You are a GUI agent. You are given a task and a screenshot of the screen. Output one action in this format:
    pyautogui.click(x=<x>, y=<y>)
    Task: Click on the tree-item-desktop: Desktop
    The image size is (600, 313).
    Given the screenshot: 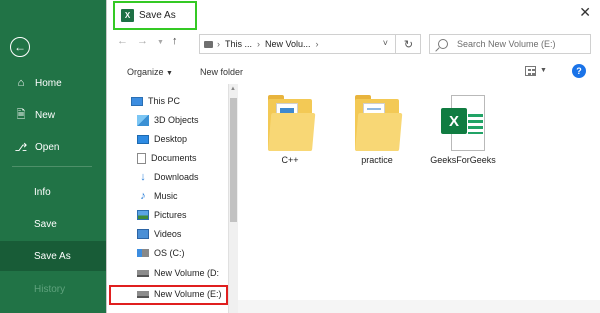 What is the action you would take?
    pyautogui.click(x=162, y=139)
    